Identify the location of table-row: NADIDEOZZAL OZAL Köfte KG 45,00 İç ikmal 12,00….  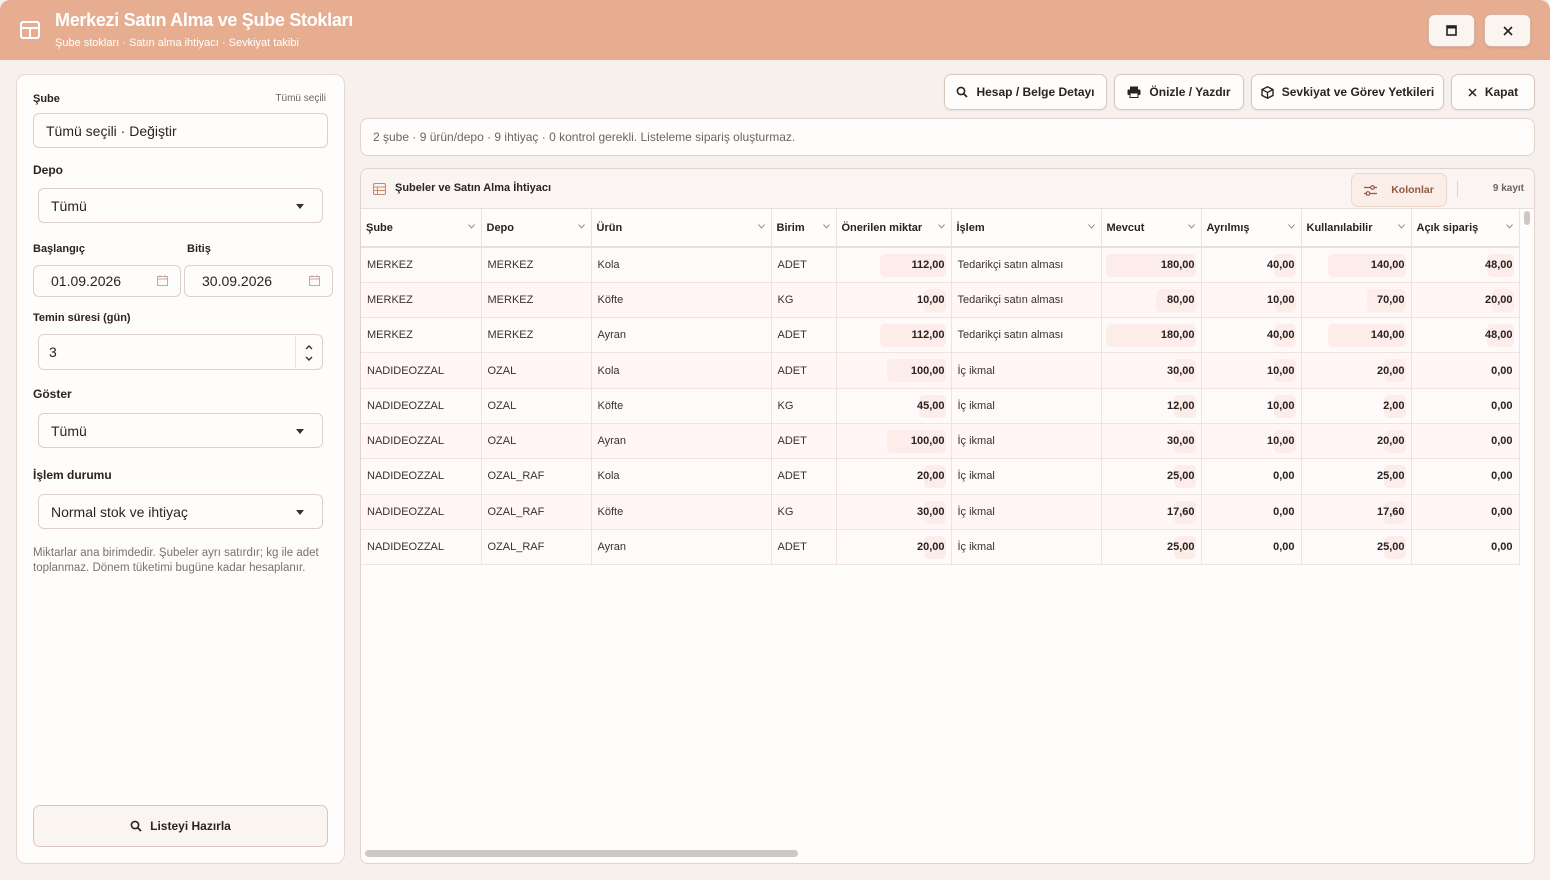
(940, 406).